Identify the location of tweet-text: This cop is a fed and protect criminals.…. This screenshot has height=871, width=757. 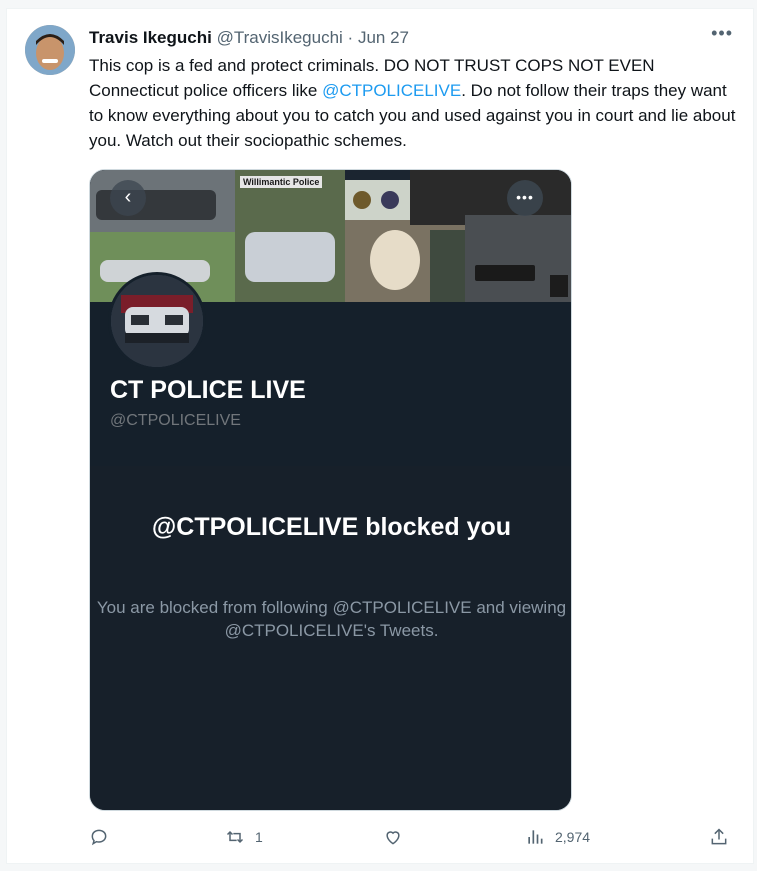
(414, 103).